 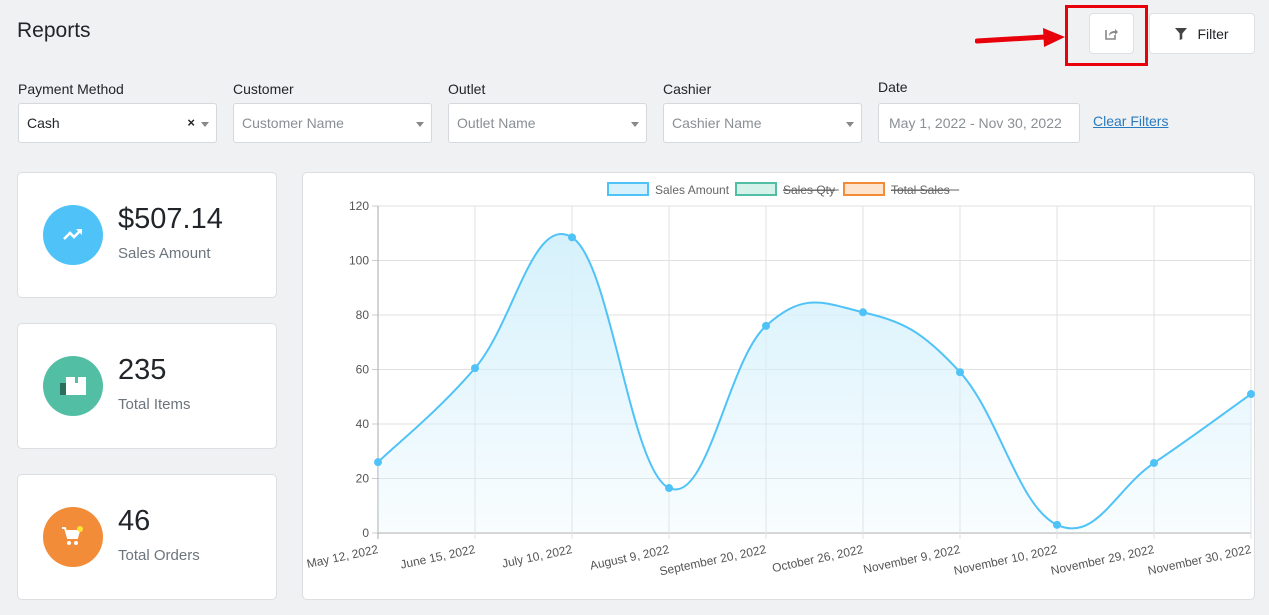 I want to click on y-tick-label: 120, so click(x=359, y=206).